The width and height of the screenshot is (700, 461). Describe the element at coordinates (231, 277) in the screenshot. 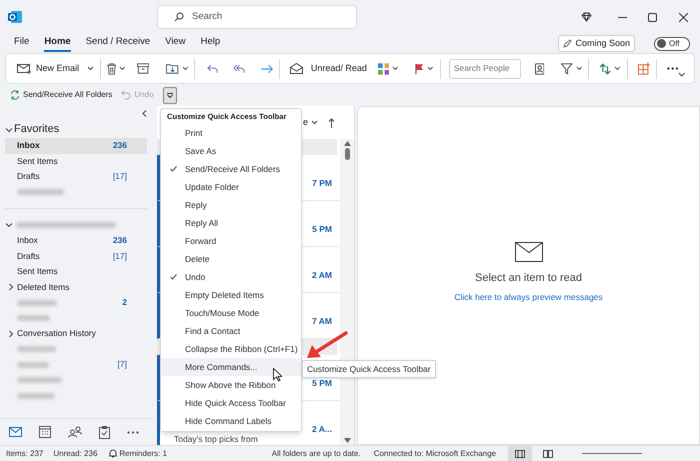

I see `menu-item: Undo` at that location.